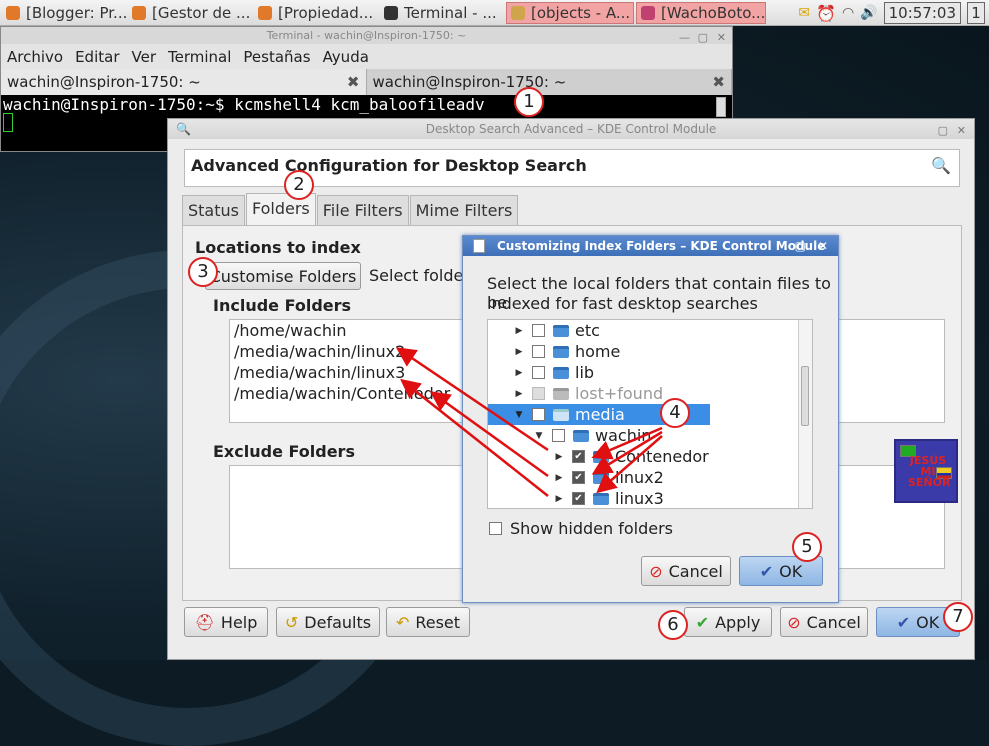 The image size is (989, 746). I want to click on tab-status: Status, so click(213, 210).